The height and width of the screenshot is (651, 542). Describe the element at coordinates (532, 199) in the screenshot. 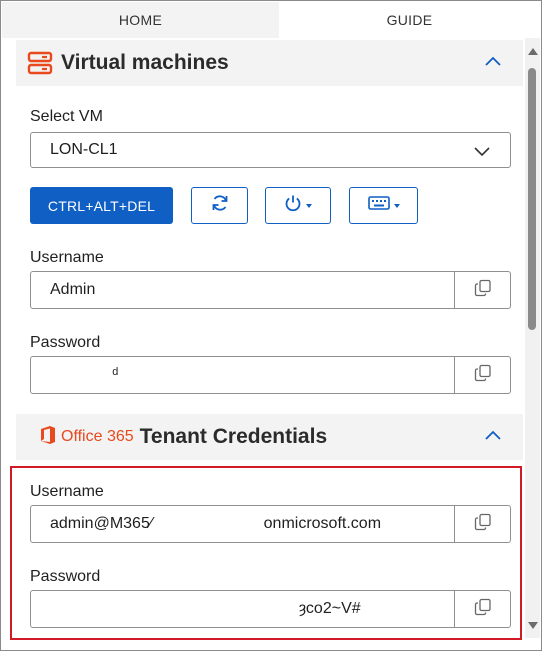

I see `scrollbar-thumb` at that location.